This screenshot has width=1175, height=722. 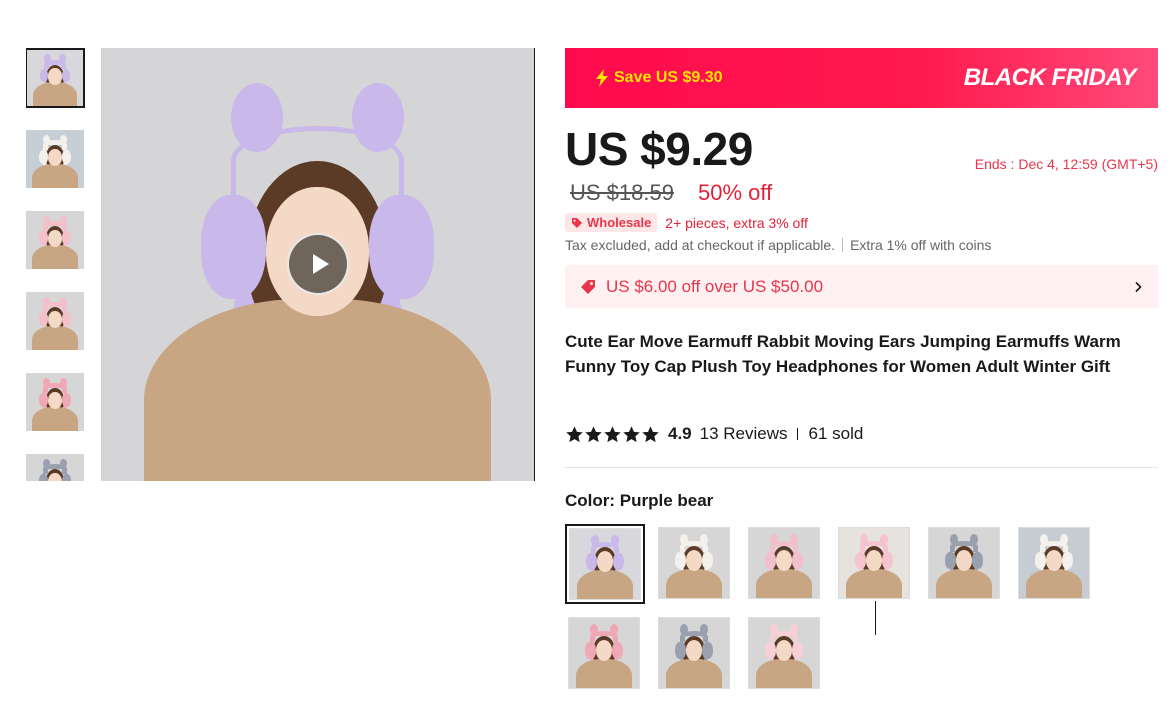 What do you see at coordinates (577, 222) in the screenshot?
I see `tag-icon` at bounding box center [577, 222].